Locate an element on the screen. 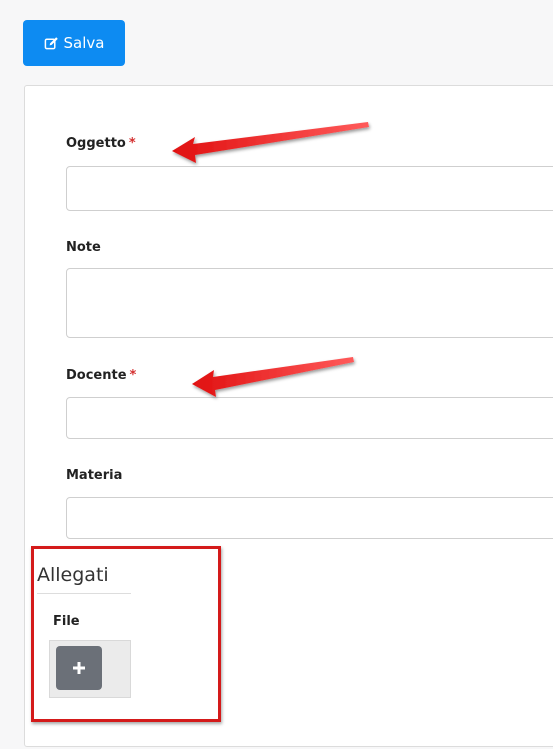 The image size is (553, 749). note-label: Note is located at coordinates (83, 247).